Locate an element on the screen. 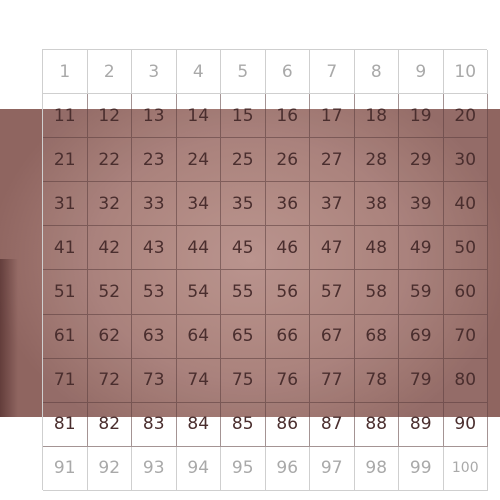  grid-cell-85: 85 is located at coordinates (243, 424).